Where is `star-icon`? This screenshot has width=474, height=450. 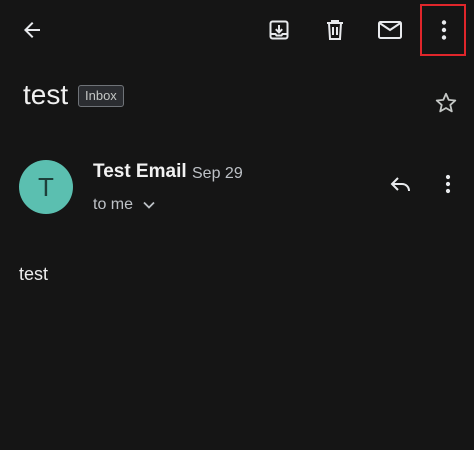 star-icon is located at coordinates (446, 102).